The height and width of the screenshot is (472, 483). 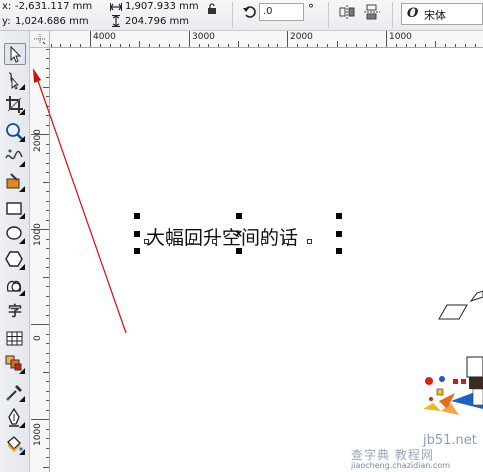 I want to click on blend-icon, so click(x=15, y=364).